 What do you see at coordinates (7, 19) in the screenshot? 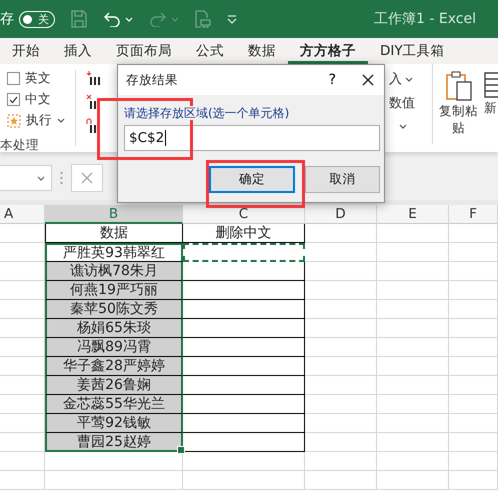
I see `autosave-label: 存` at bounding box center [7, 19].